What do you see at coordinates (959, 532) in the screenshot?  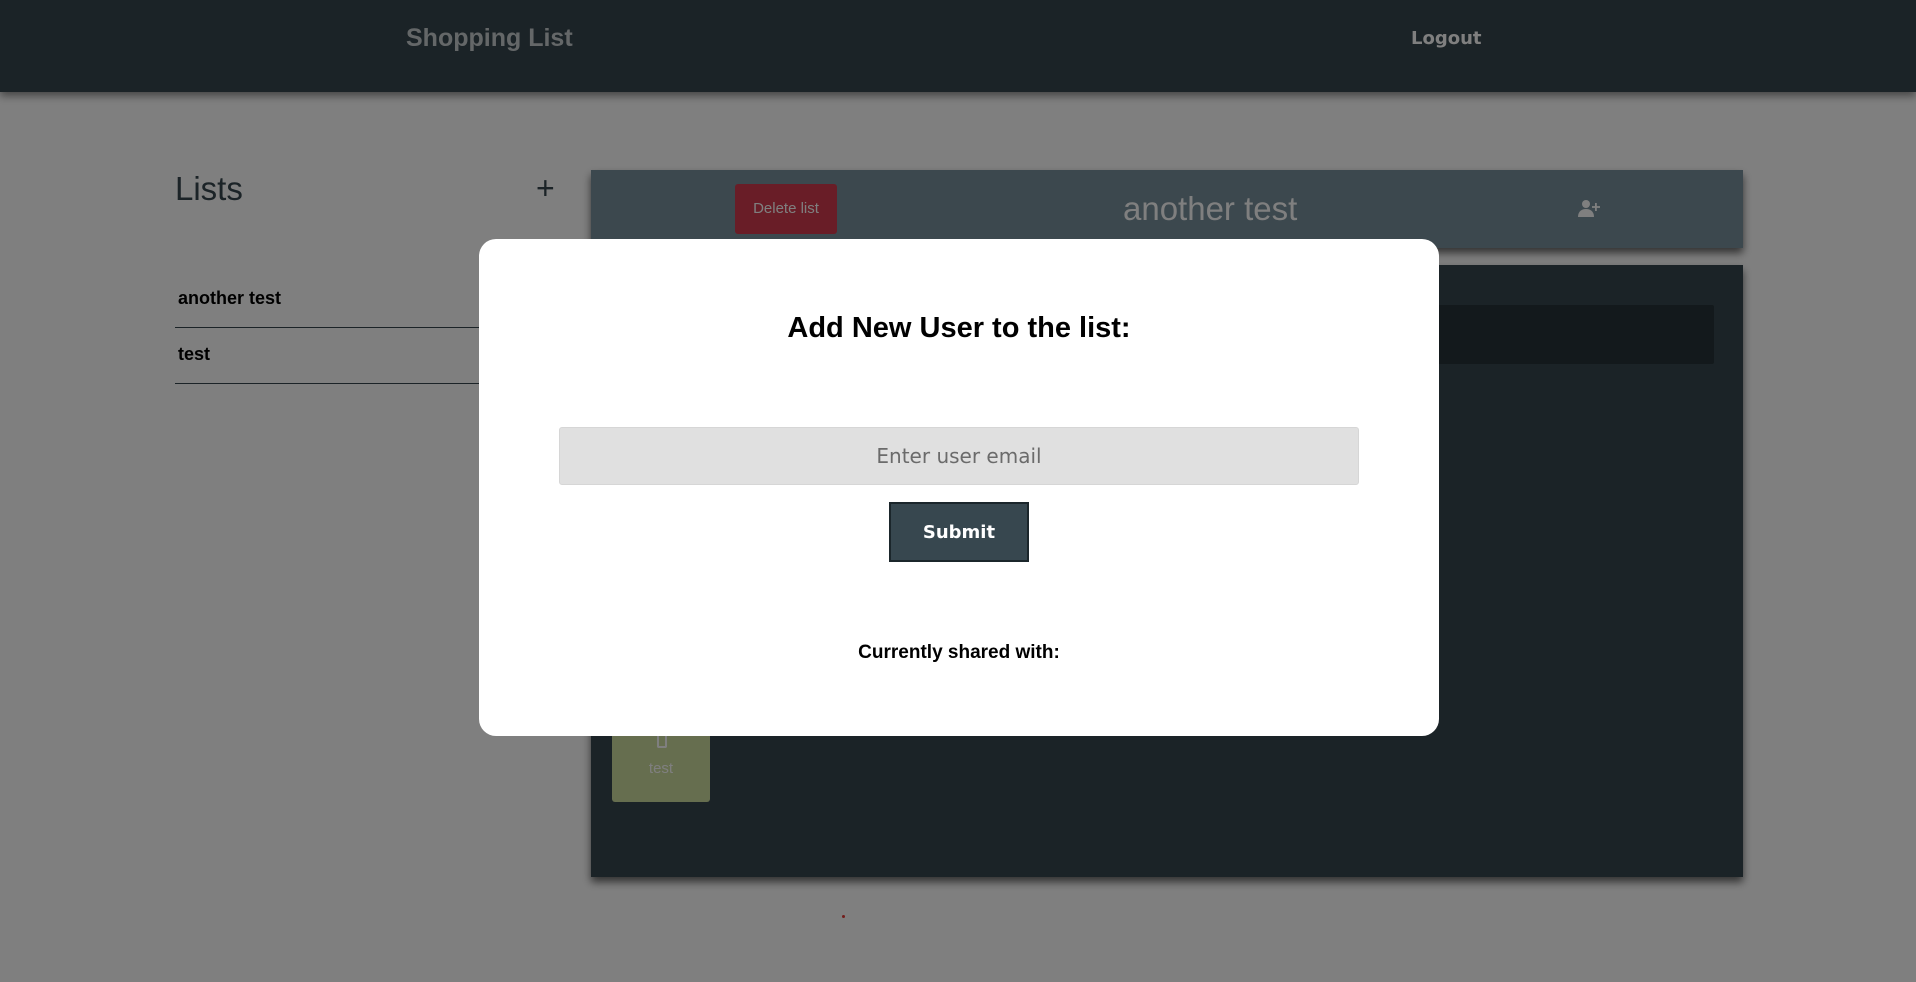 I see `submit-button: Submit` at bounding box center [959, 532].